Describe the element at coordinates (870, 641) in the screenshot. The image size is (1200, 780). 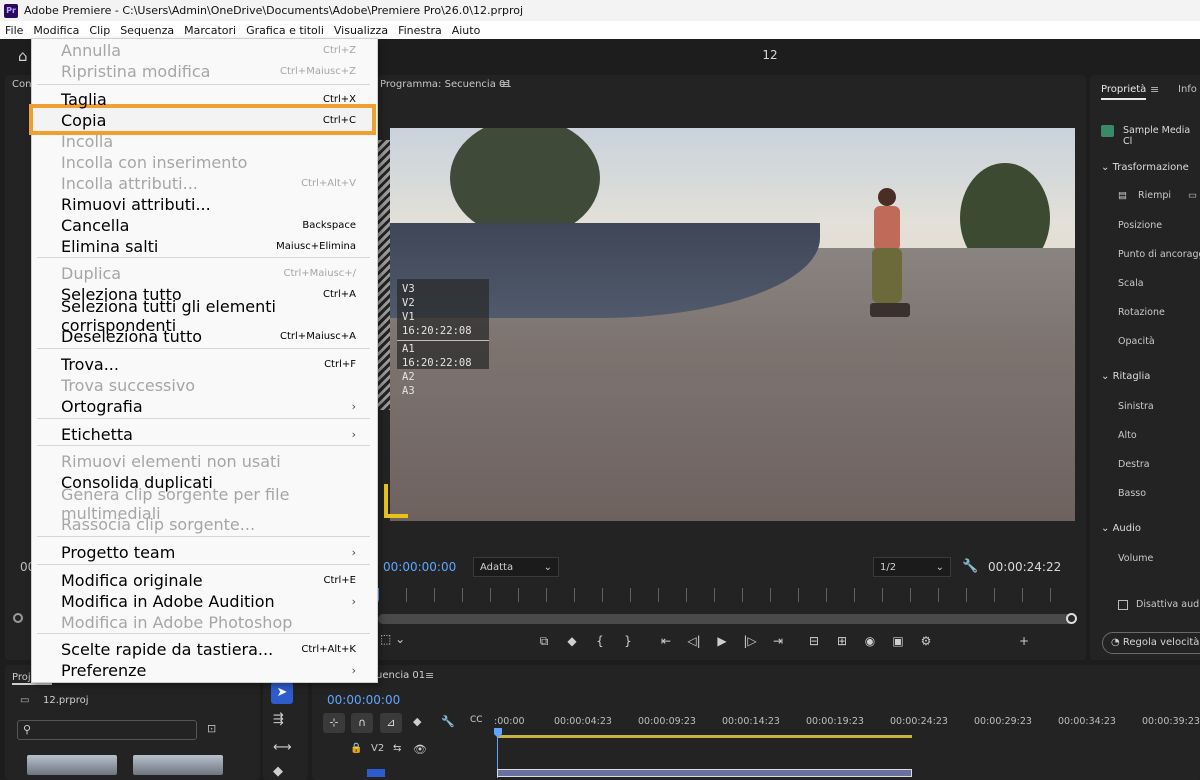
I see `camera-icon: ◉` at that location.